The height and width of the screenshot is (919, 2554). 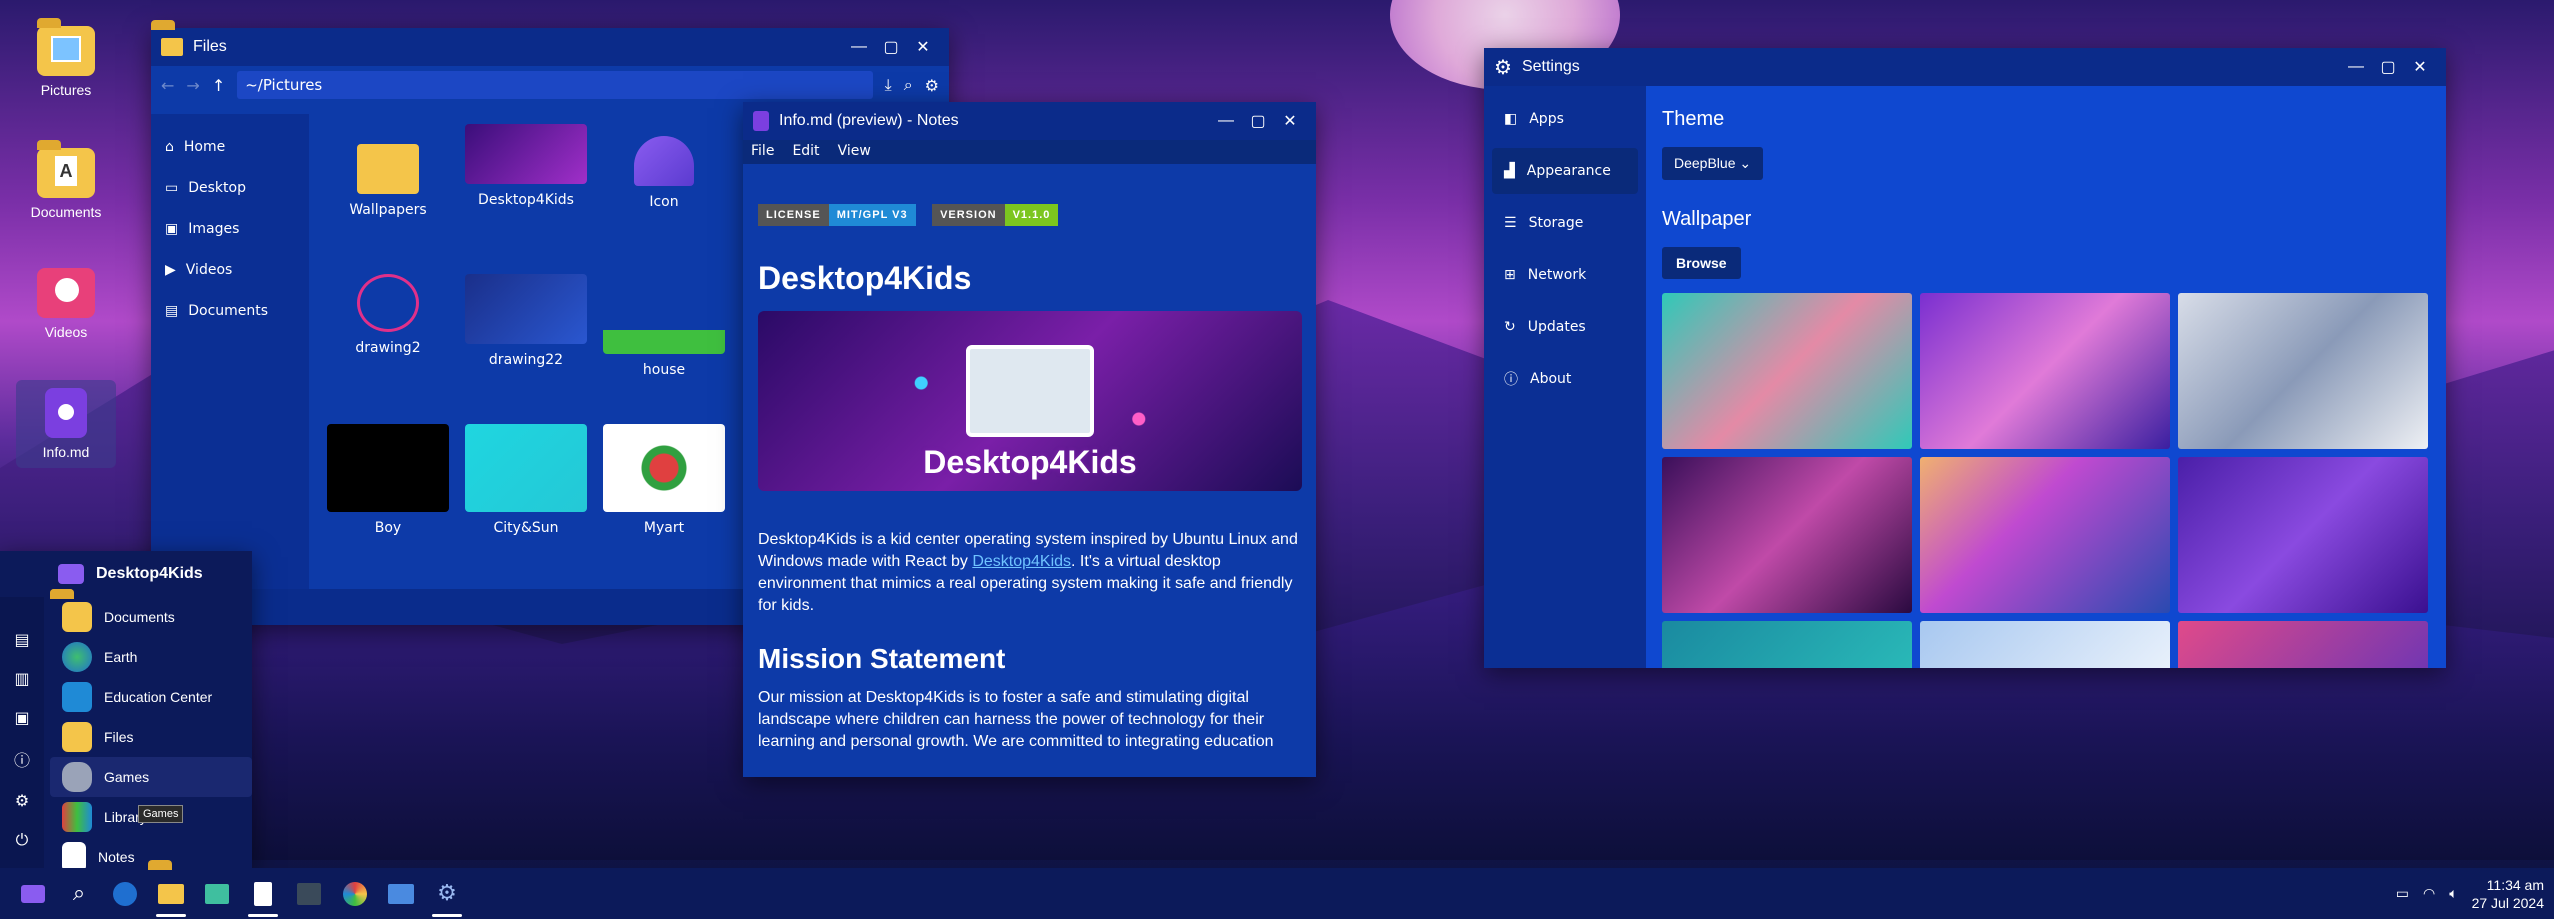 I want to click on education-icon, so click(x=77, y=697).